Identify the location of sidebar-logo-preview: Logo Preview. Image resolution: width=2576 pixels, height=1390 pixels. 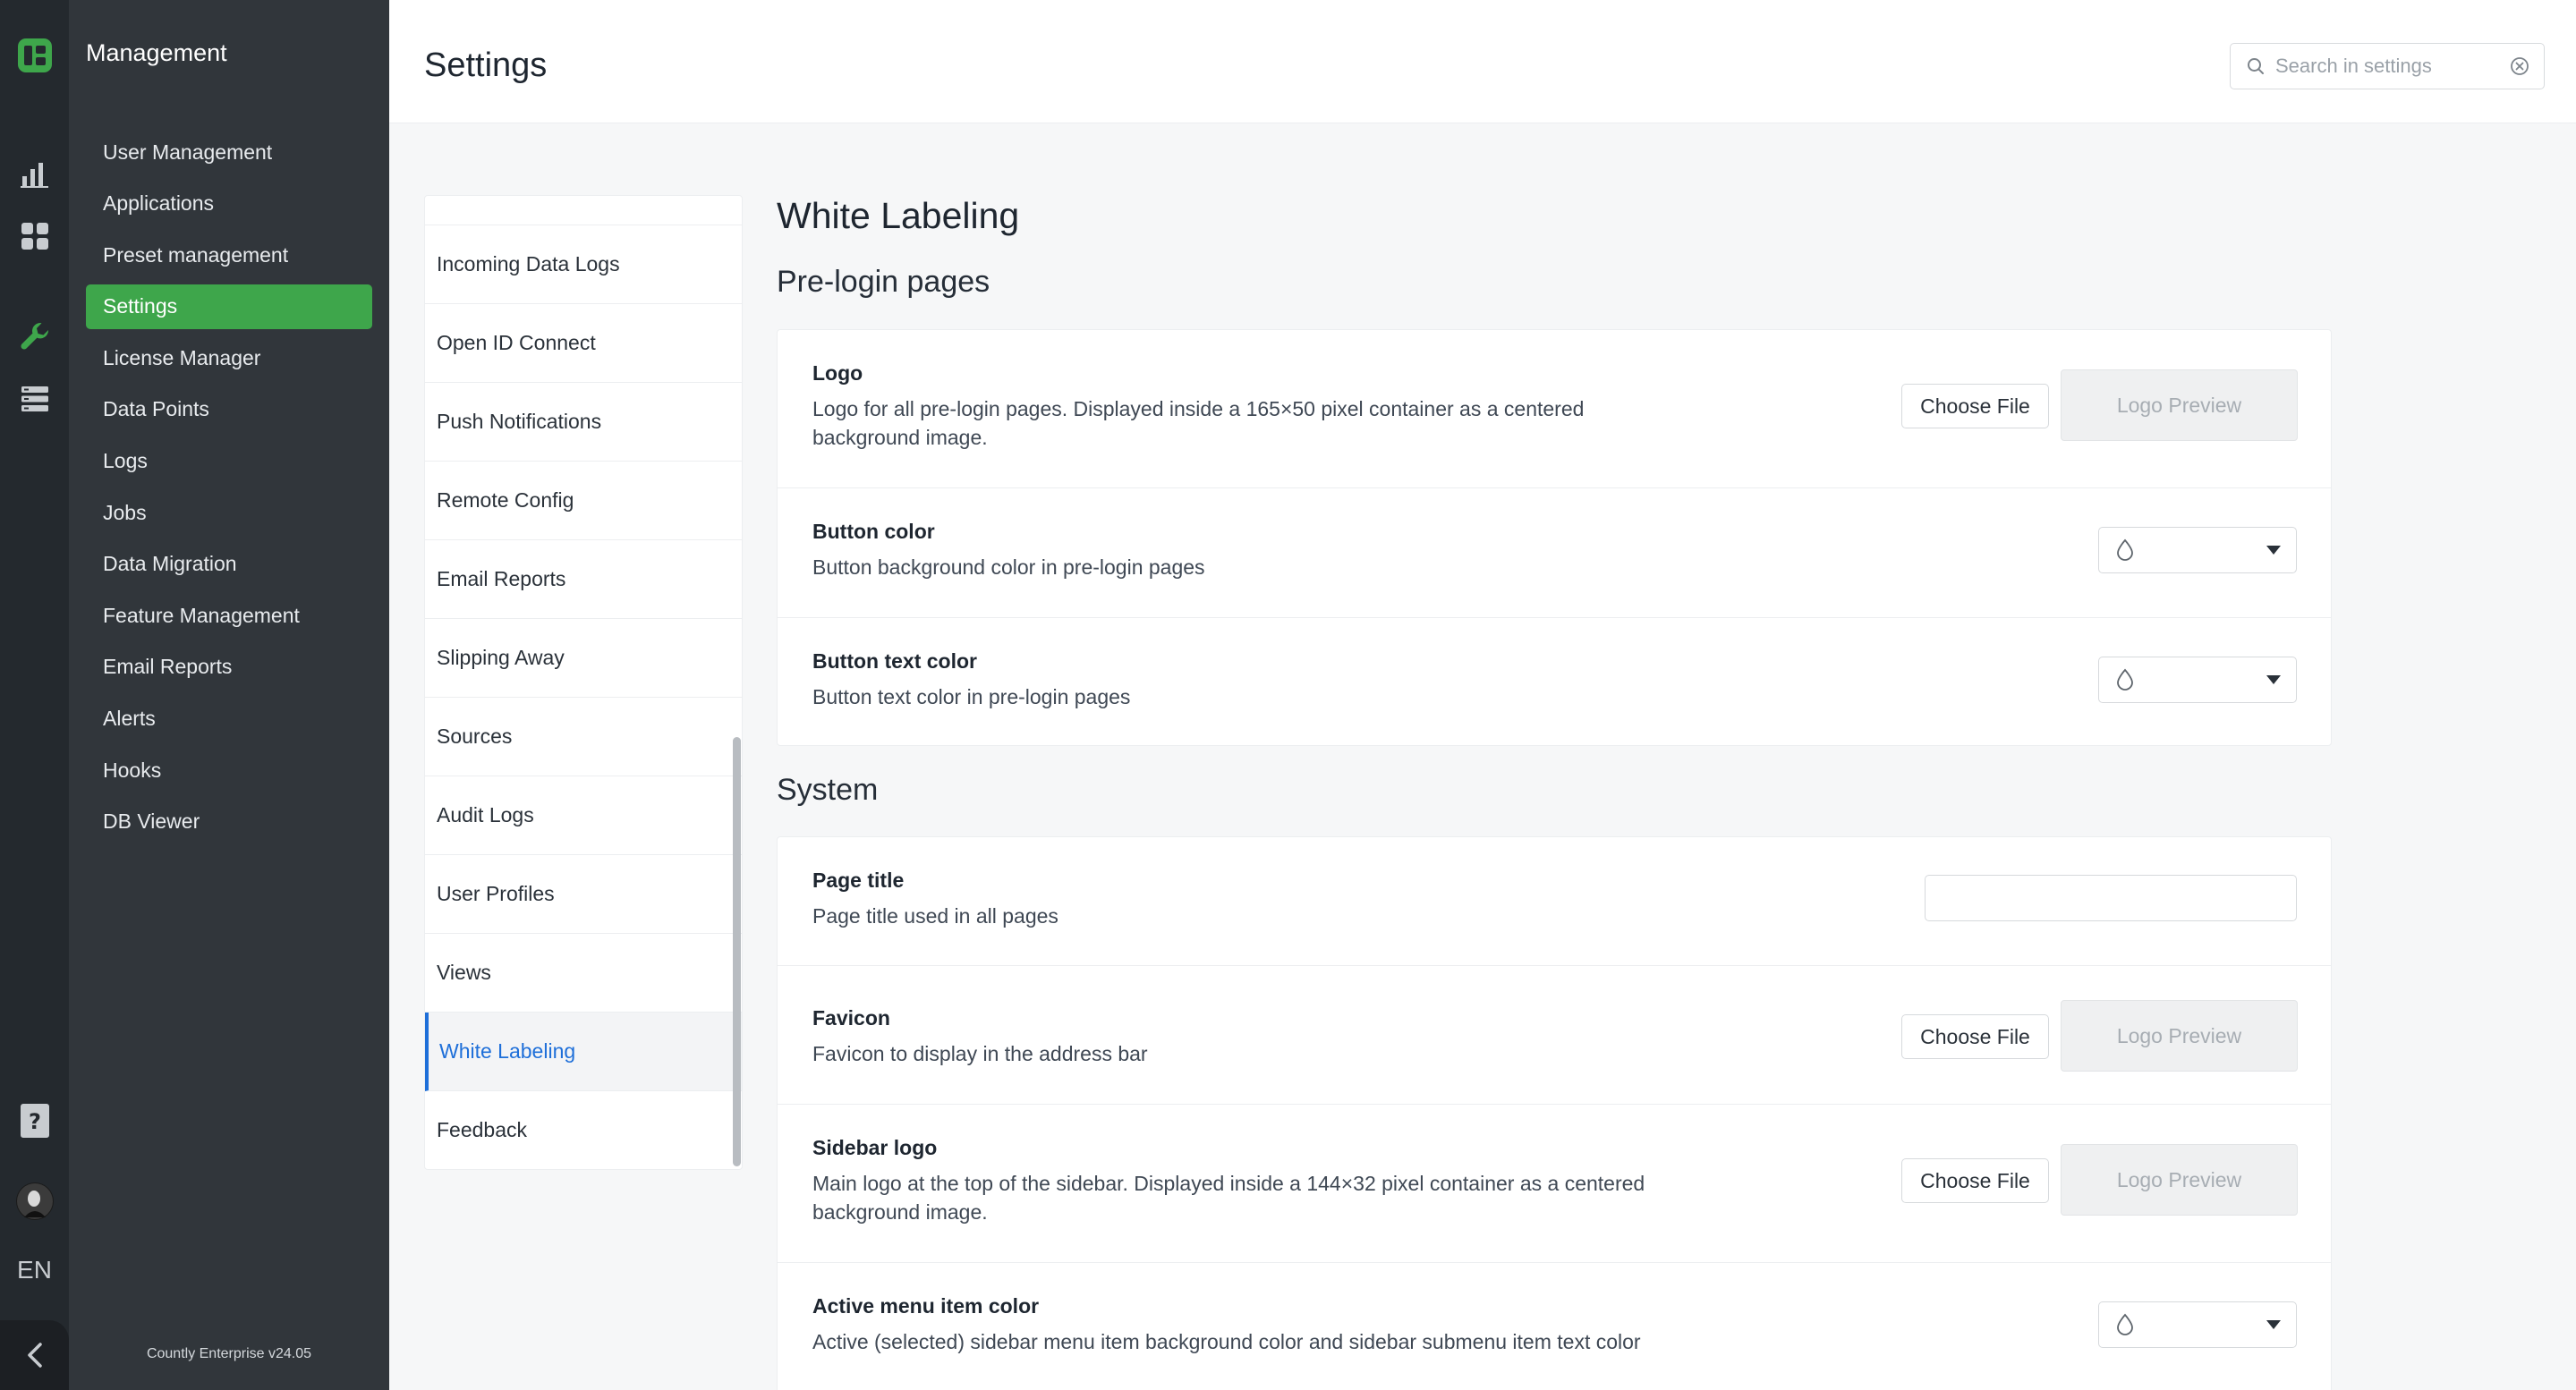
(2179, 1180).